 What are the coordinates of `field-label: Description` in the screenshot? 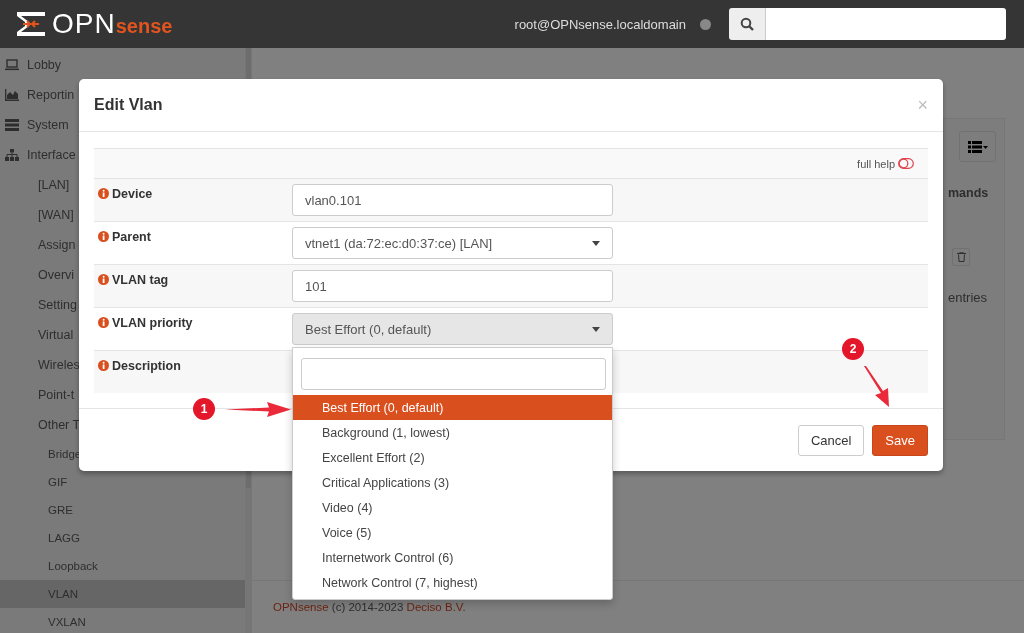 It's located at (146, 366).